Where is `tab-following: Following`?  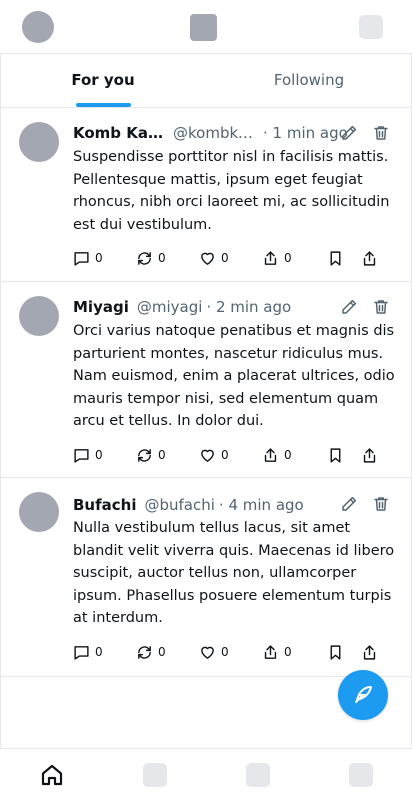
tab-following: Following is located at coordinates (309, 80).